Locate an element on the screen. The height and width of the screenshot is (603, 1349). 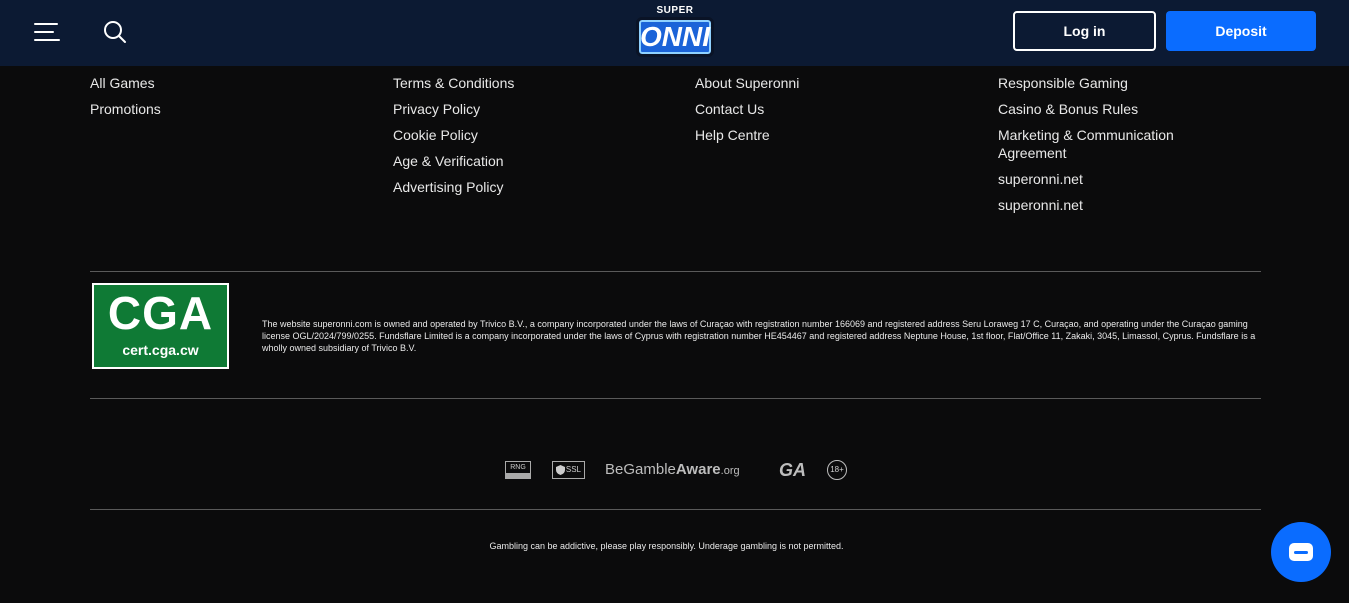
footer-link-help: Help Centre is located at coordinates (747, 135).